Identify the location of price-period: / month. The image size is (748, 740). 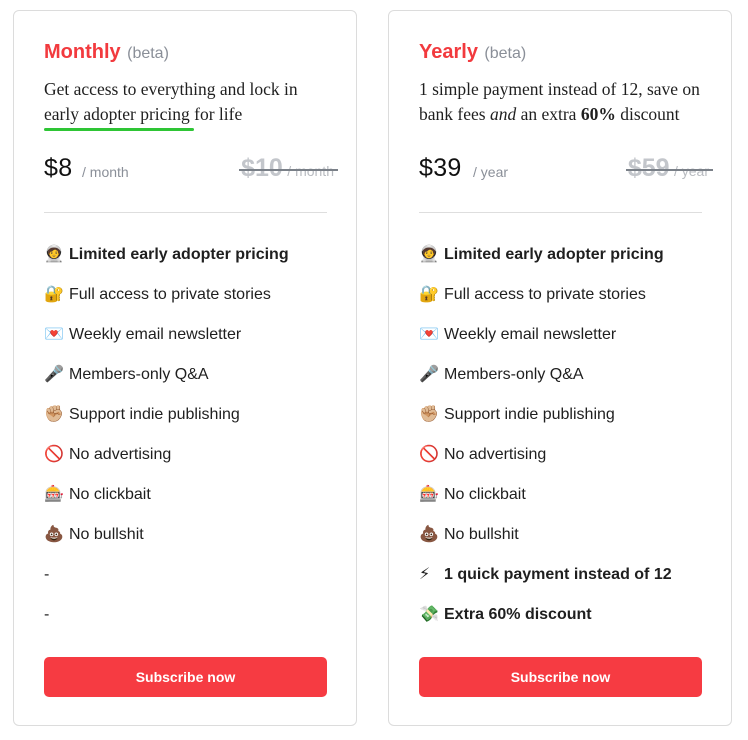
(105, 172).